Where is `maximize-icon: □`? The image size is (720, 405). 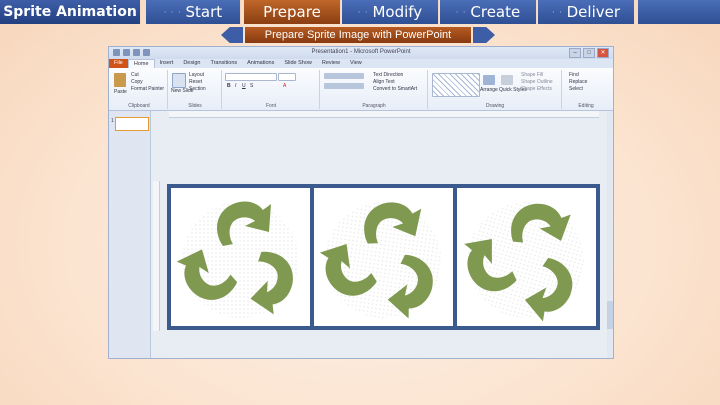
maximize-icon: □ is located at coordinates (589, 53).